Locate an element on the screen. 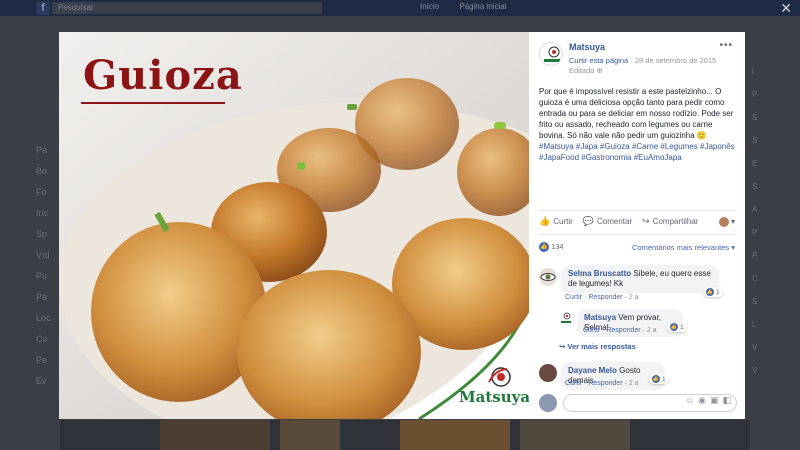 The image size is (800, 450). left-item: Víd is located at coordinates (43, 255).